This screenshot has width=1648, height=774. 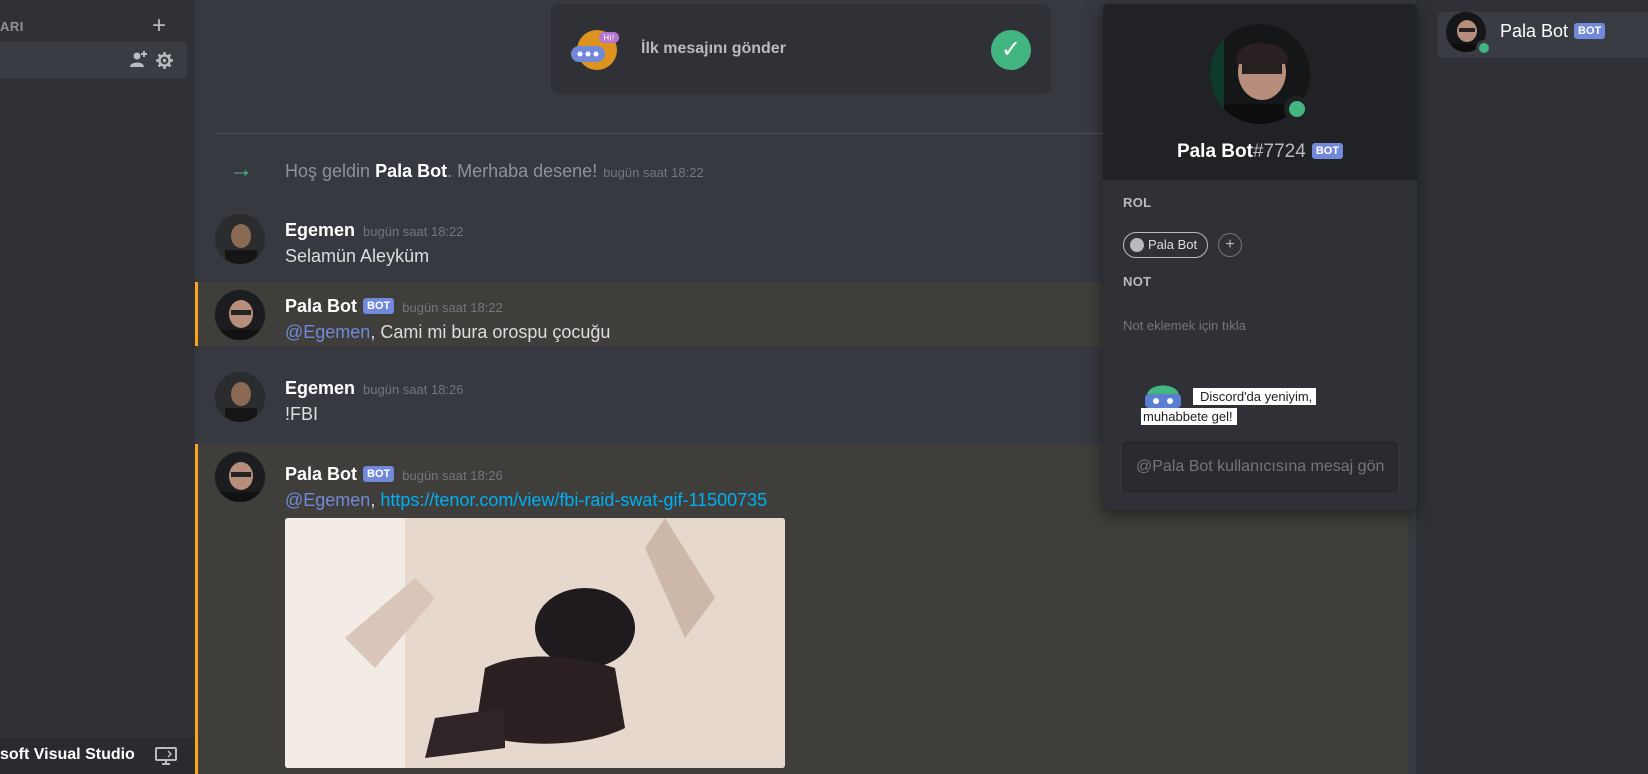 What do you see at coordinates (375, 500) in the screenshot?
I see `message-text: ,` at bounding box center [375, 500].